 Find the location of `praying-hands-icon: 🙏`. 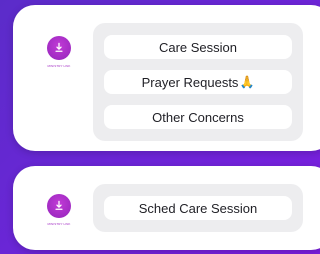

praying-hands-icon: 🙏 is located at coordinates (247, 82).